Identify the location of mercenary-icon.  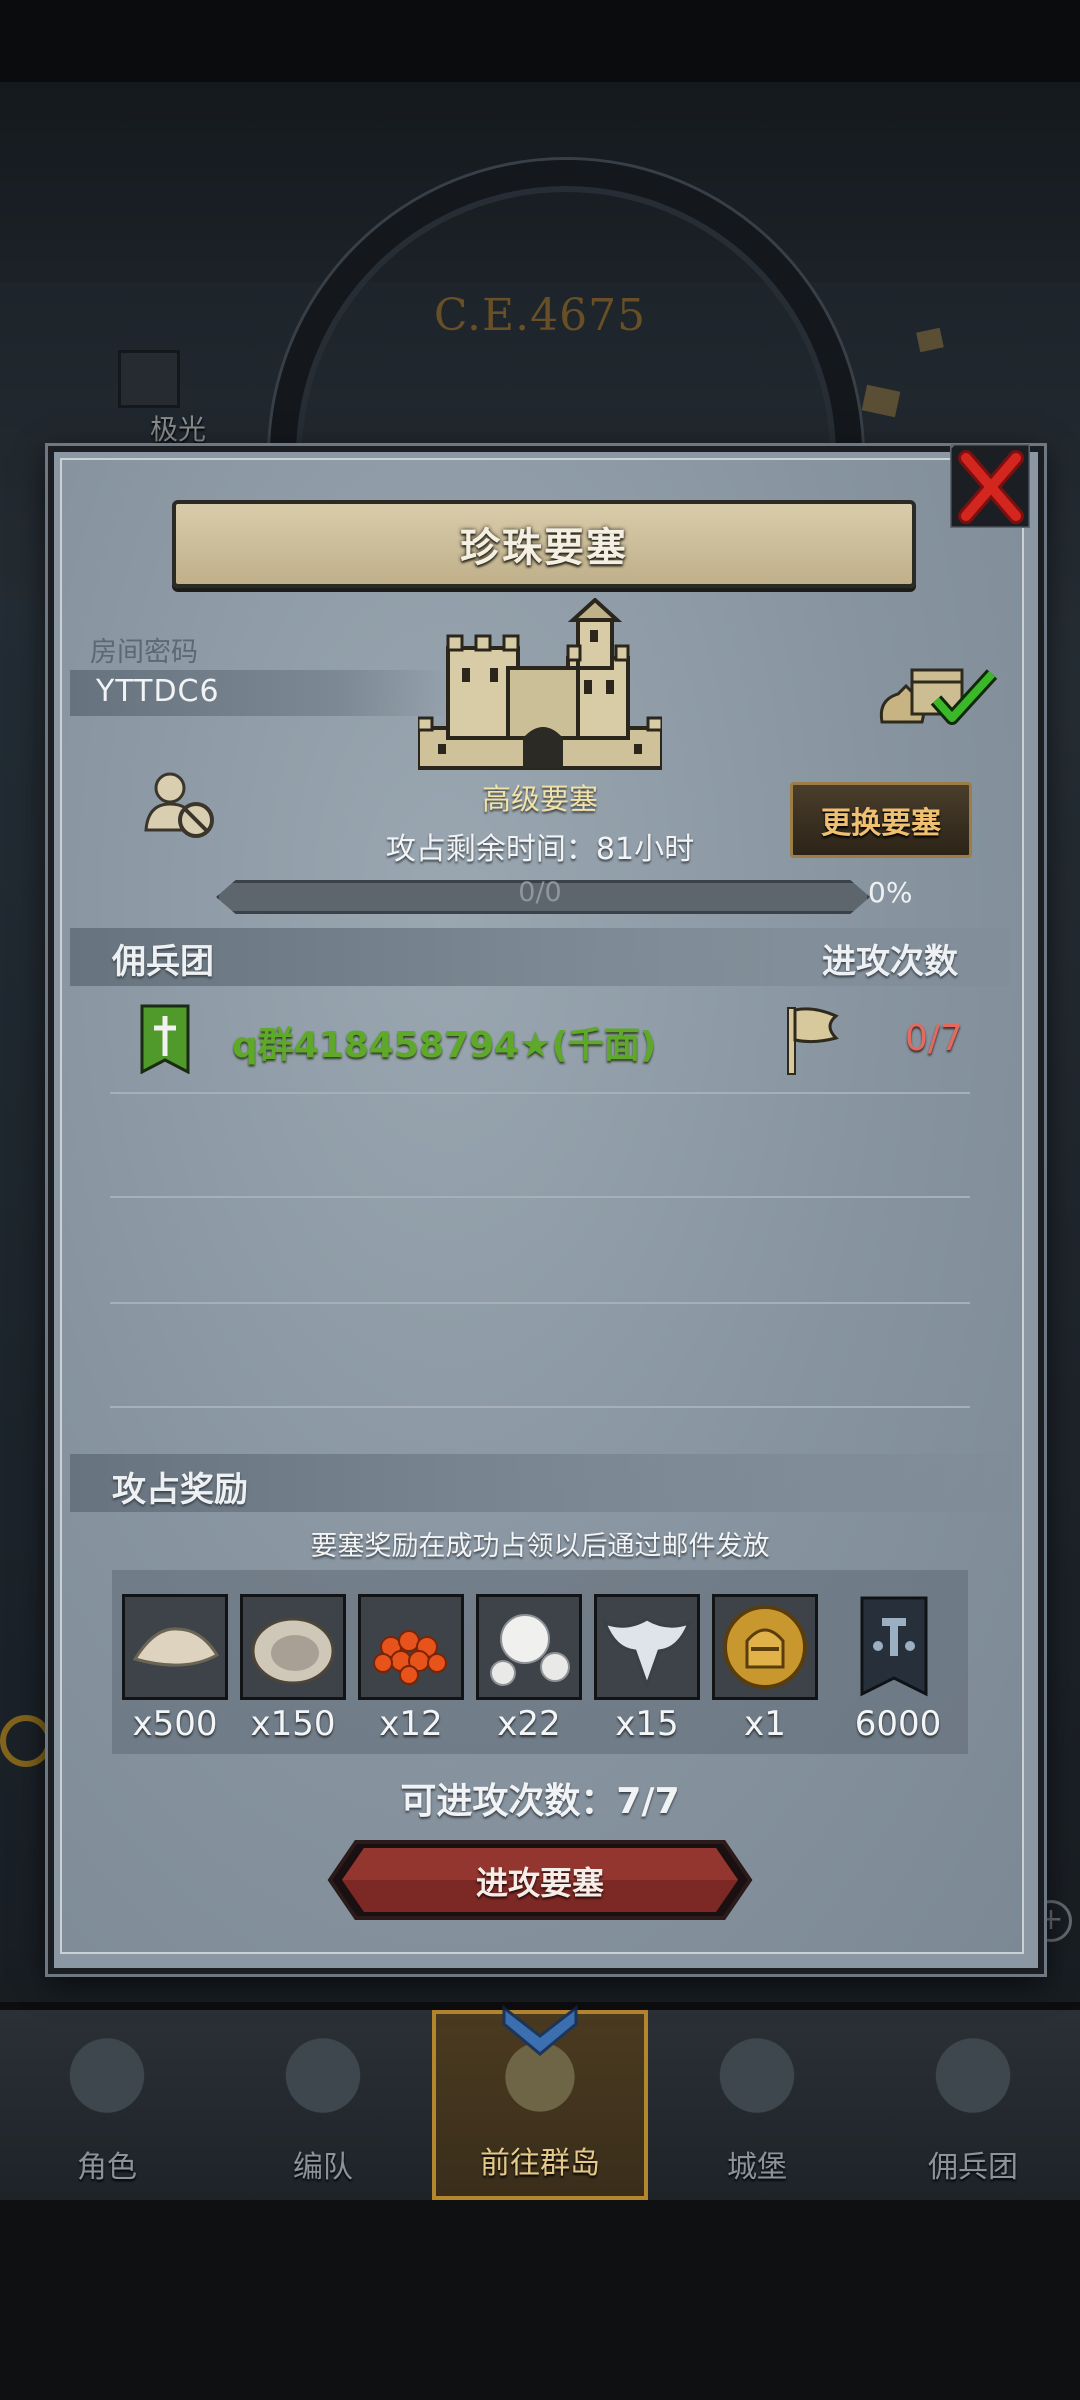
(973, 2081).